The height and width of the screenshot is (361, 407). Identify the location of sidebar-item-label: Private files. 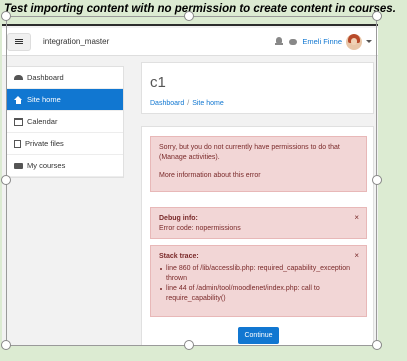
(44, 143).